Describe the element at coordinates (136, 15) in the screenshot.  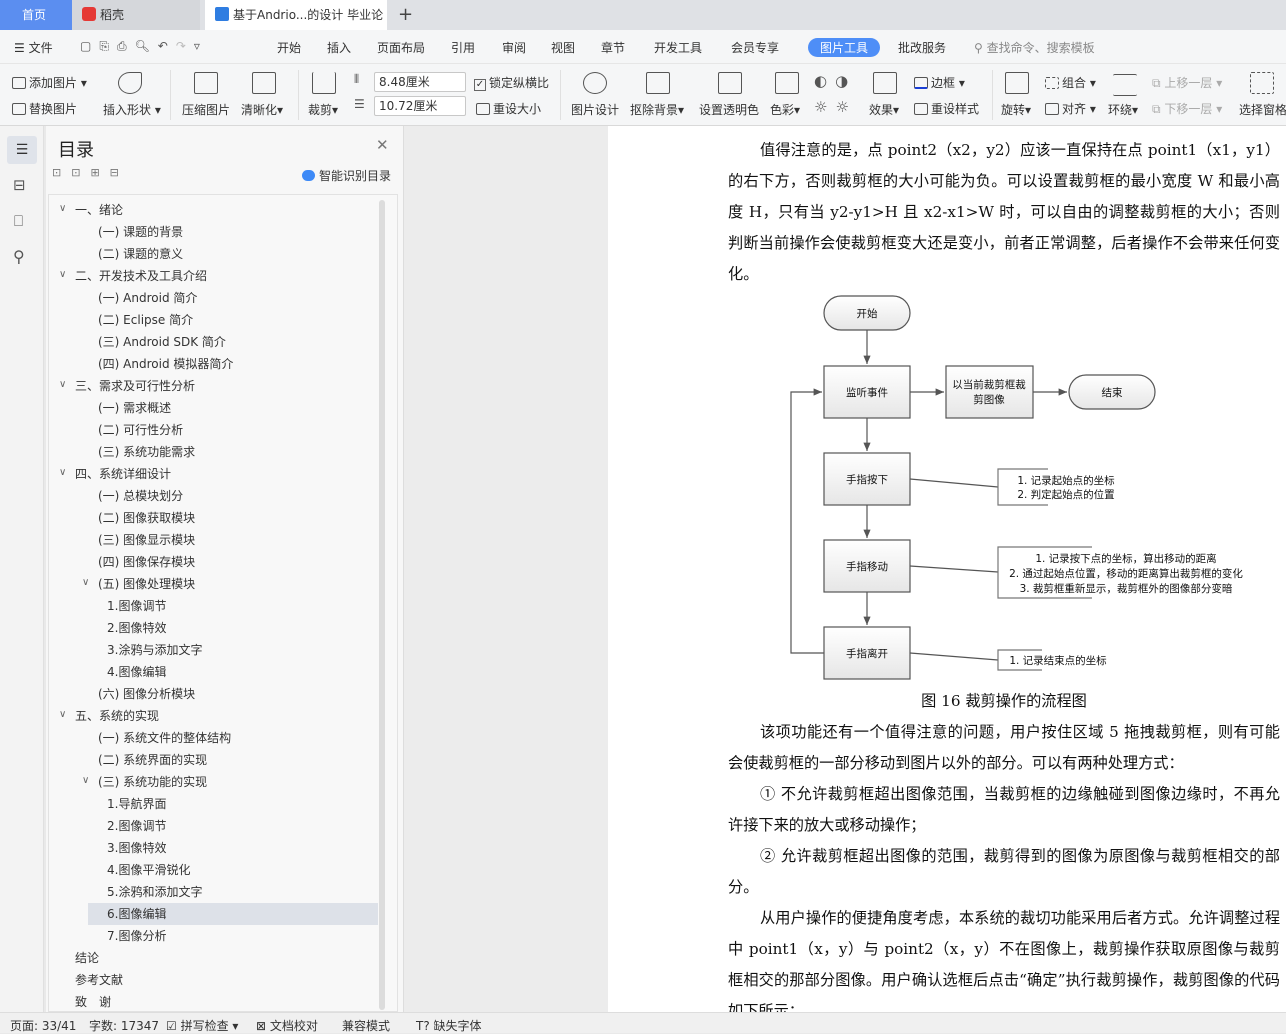
I see `tab-docer: 稻壳` at that location.